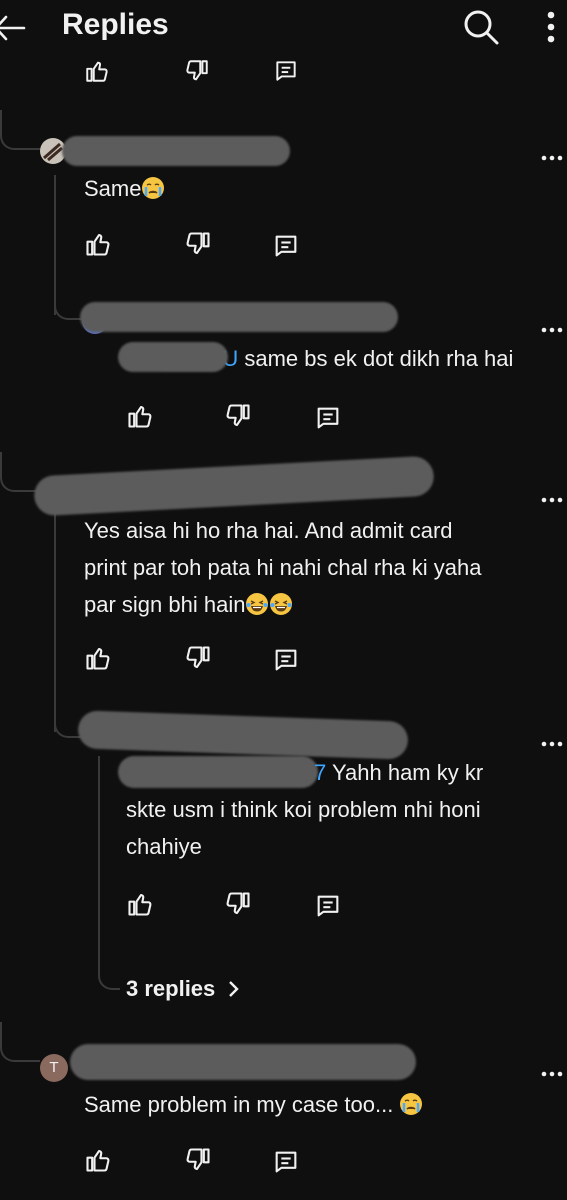 The image size is (567, 1200). What do you see at coordinates (551, 27) in the screenshot?
I see `more-vert-icon` at bounding box center [551, 27].